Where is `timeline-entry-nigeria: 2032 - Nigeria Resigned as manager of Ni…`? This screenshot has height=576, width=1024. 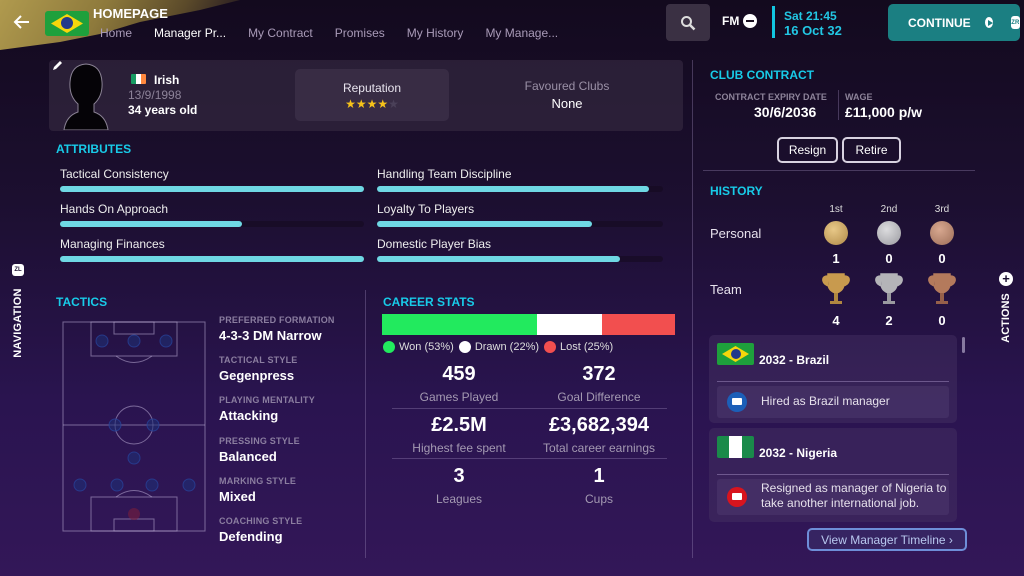 timeline-entry-nigeria: 2032 - Nigeria Resigned as manager of Ni… is located at coordinates (833, 475).